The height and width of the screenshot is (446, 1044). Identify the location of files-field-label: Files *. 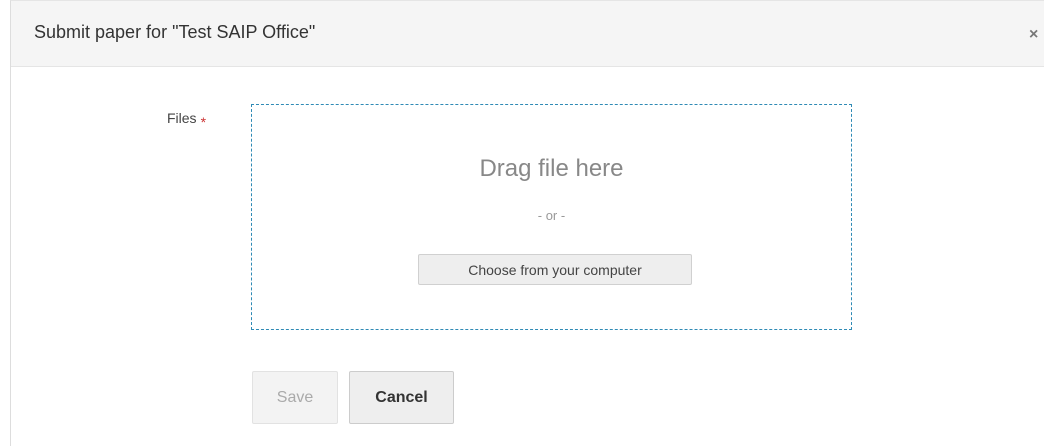
(186, 120).